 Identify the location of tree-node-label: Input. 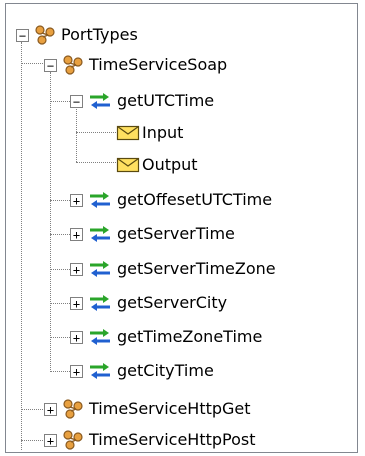
(163, 132).